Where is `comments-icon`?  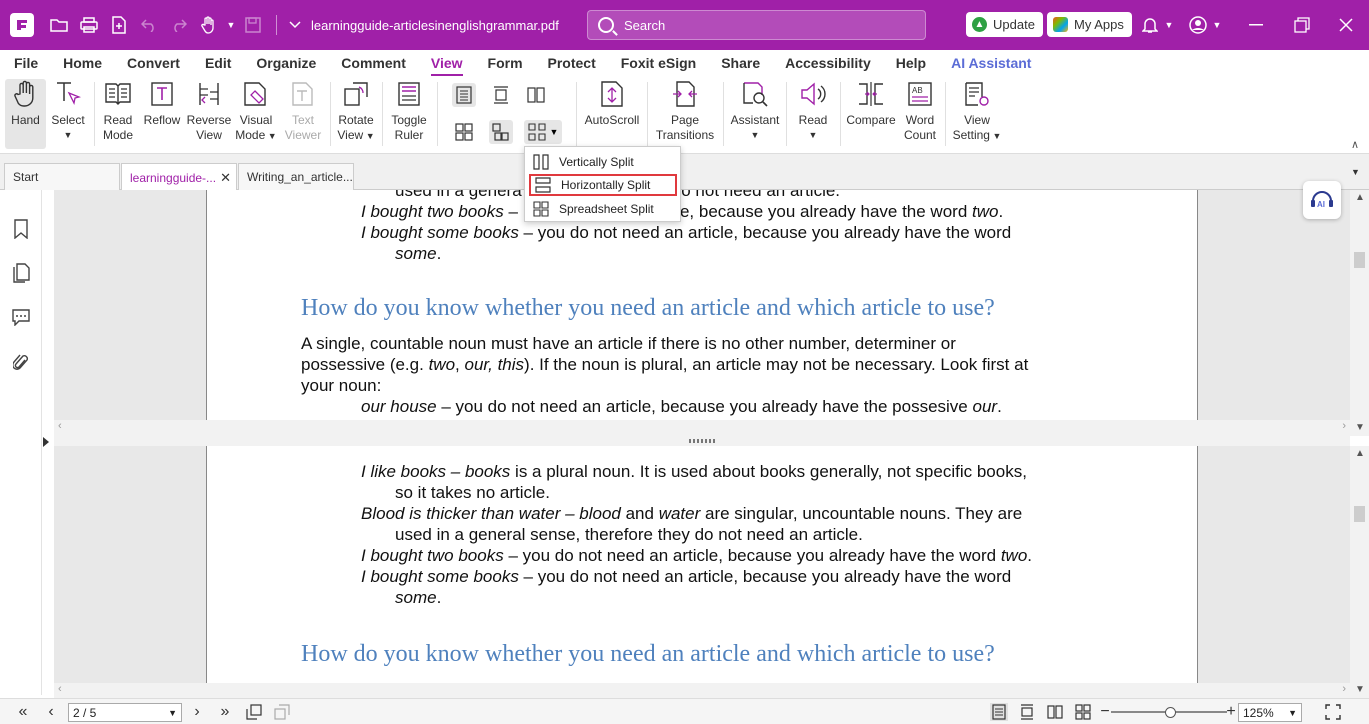 comments-icon is located at coordinates (21, 317).